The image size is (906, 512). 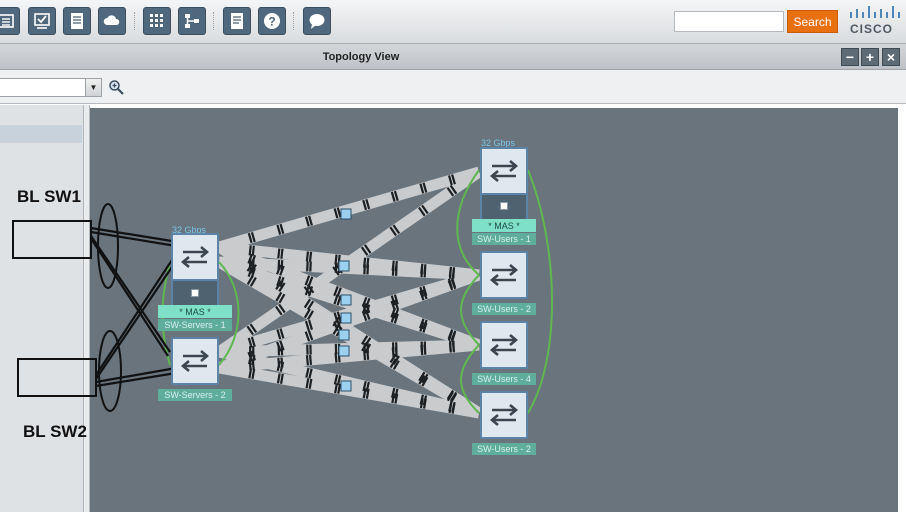 I want to click on close-button: ×, so click(x=891, y=57).